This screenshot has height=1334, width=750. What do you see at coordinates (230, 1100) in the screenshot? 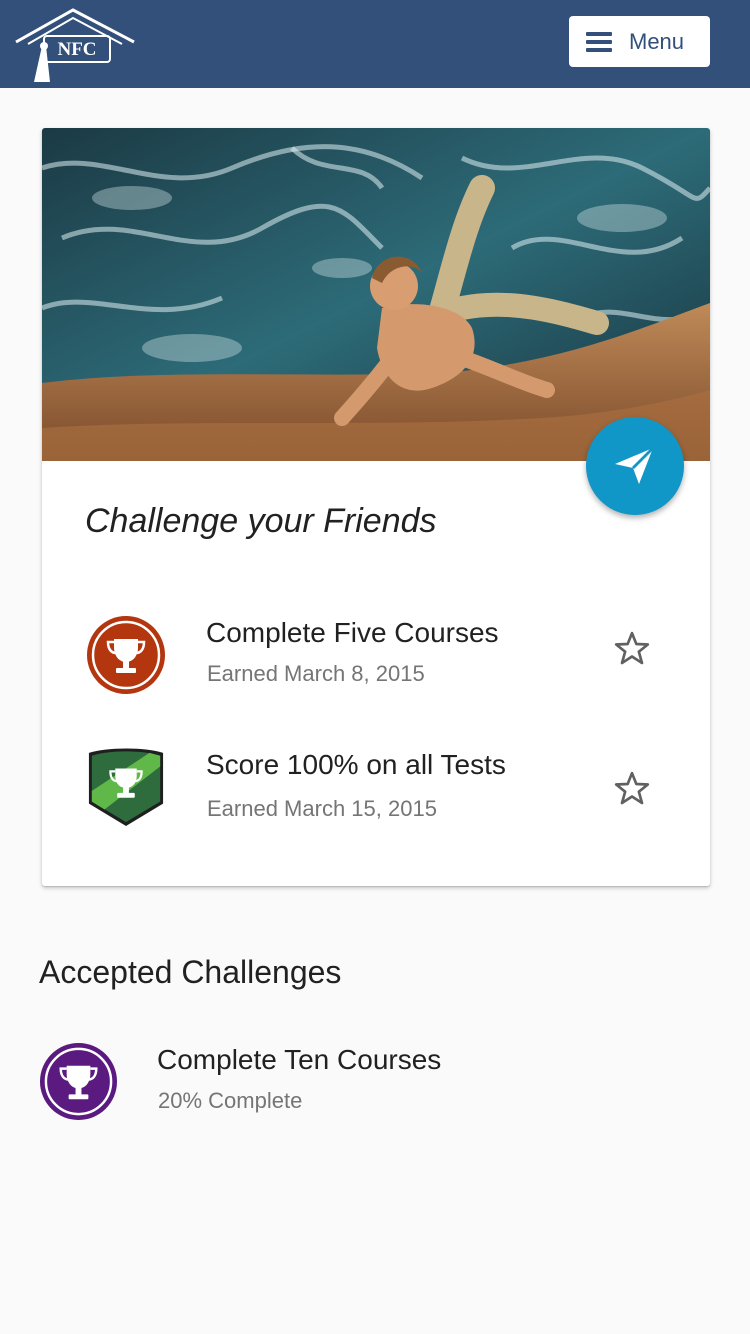
I see `challenge-progress: 20% Complete` at bounding box center [230, 1100].